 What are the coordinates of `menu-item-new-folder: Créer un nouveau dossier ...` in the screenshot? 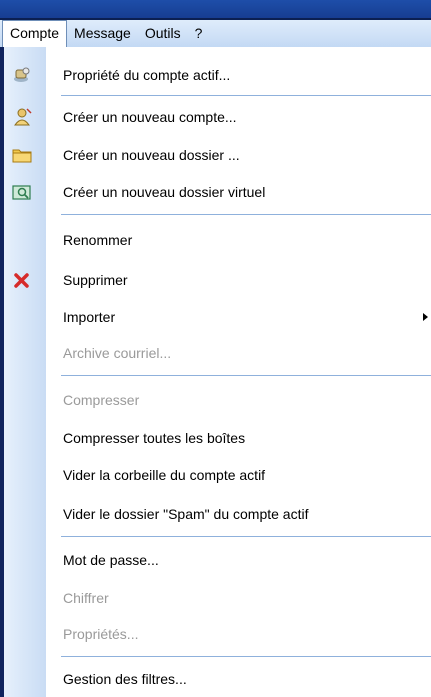 It's located at (217, 155).